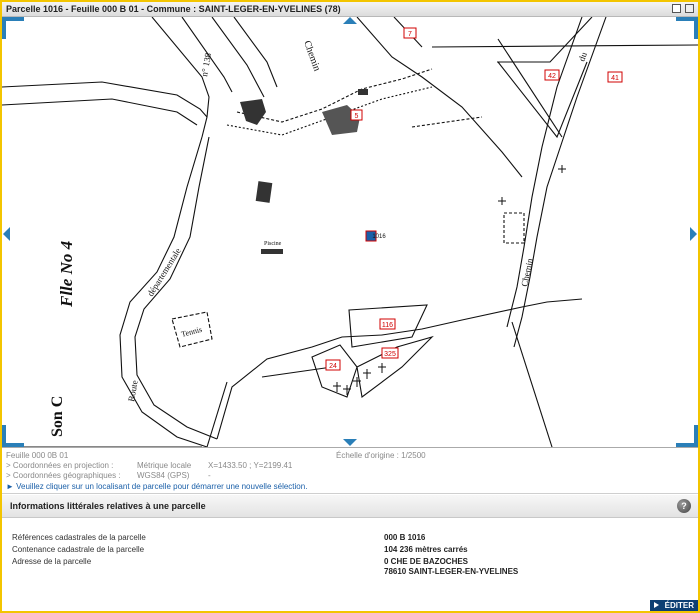 This screenshot has width=700, height=613. I want to click on row-value-adresse-line2: 78610 SAINT-LEGER-EN-YVELINES, so click(451, 571).